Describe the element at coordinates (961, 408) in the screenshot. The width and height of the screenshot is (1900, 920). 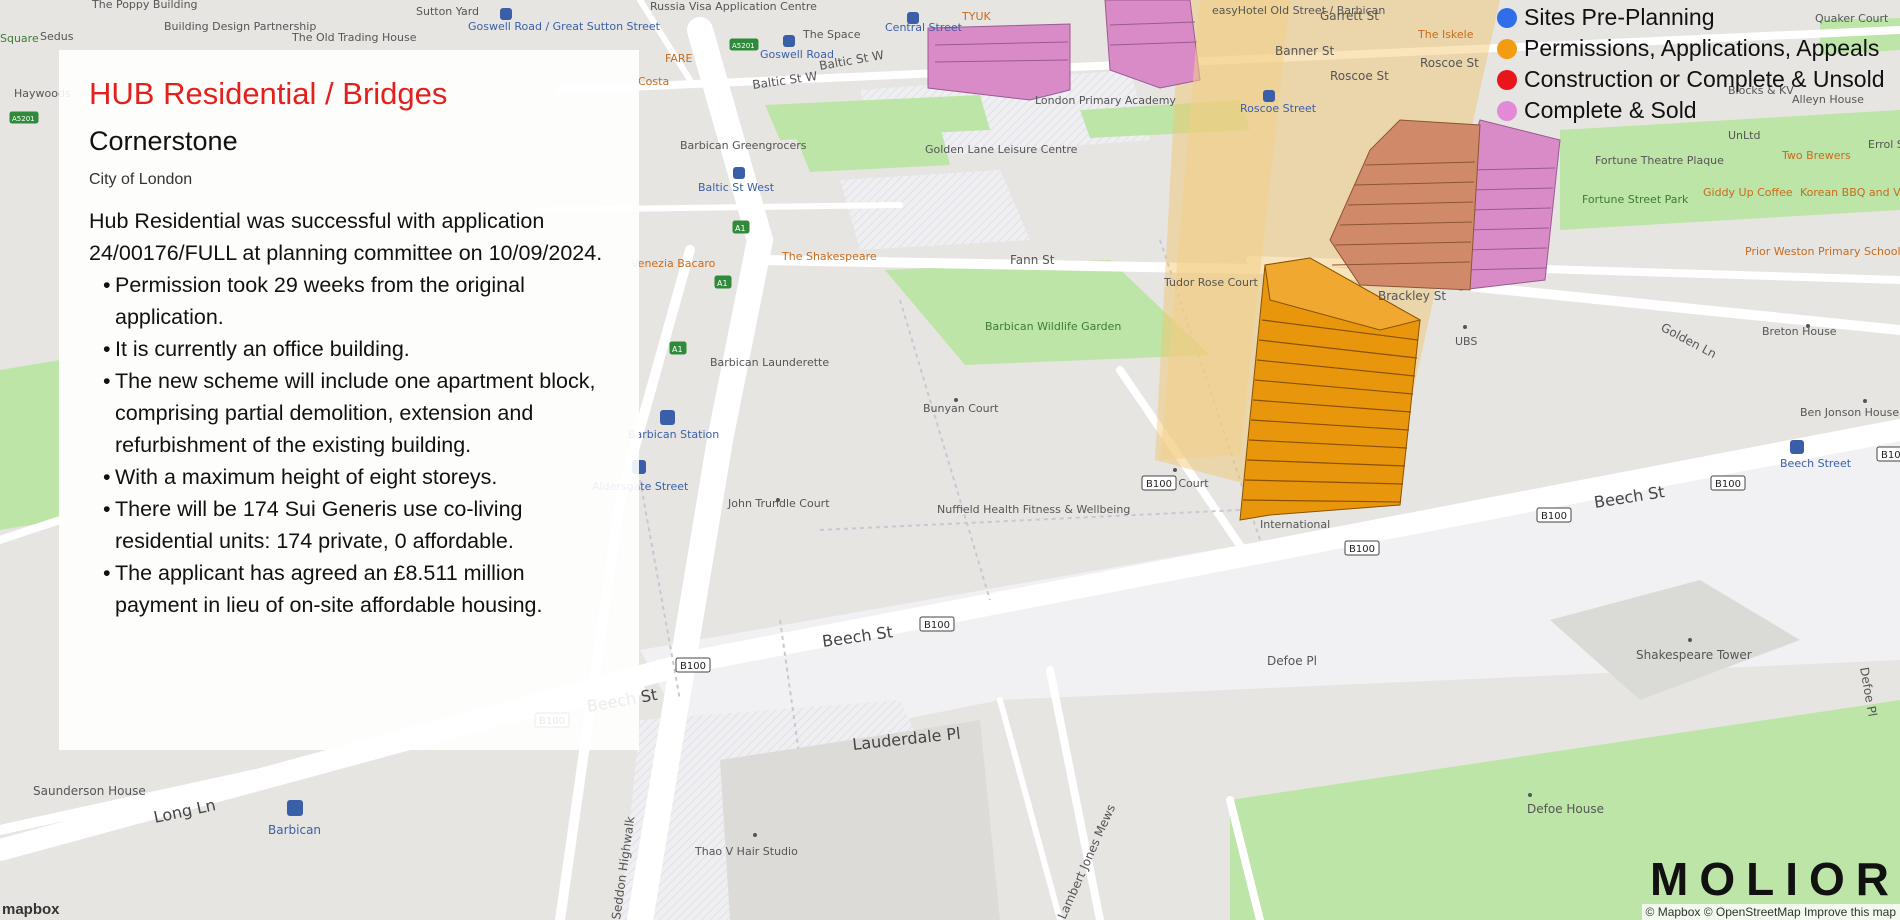
I see `place-label: Bunyan Court` at that location.